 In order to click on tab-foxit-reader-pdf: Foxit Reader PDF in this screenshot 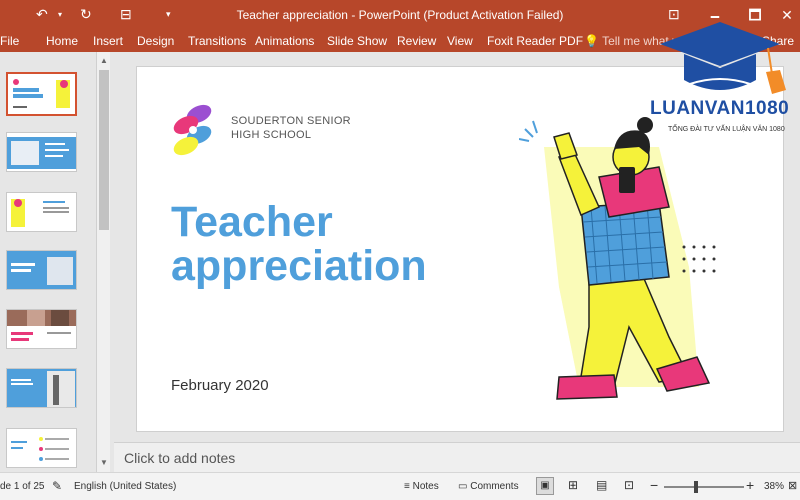, I will do `click(535, 41)`.